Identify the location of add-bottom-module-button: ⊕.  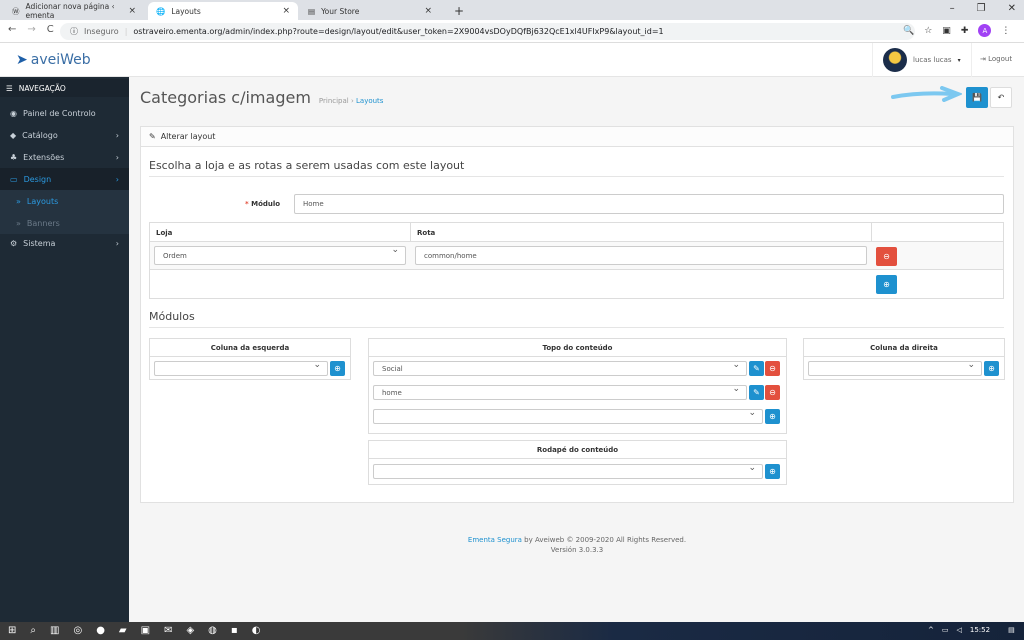
(772, 471).